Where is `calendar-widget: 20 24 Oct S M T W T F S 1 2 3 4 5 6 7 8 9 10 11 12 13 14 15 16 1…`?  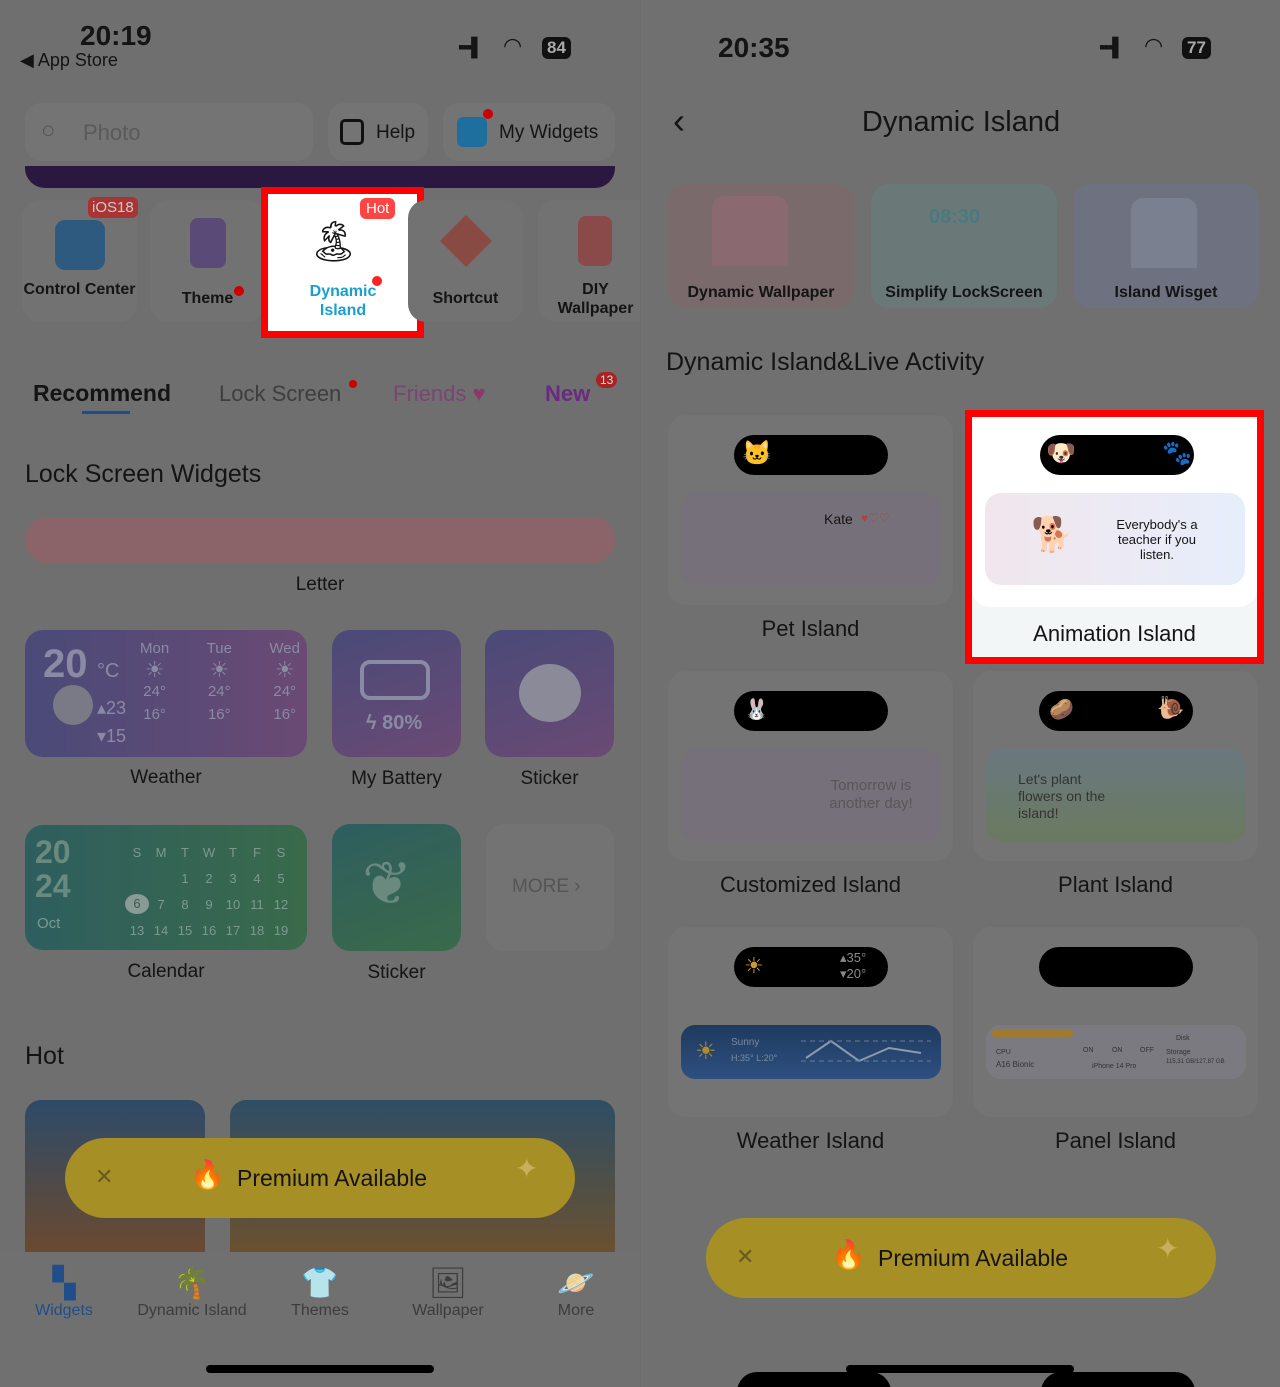
calendar-widget: 20 24 Oct S M T W T F S 1 2 3 4 5 6 7 8 9 10 11 12 13 14 15 16 1… is located at coordinates (166, 887).